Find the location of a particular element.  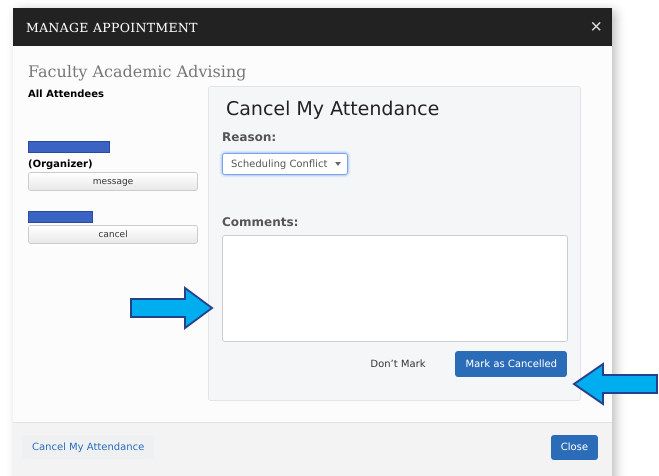

attendees-heading: All Attendees is located at coordinates (66, 94).